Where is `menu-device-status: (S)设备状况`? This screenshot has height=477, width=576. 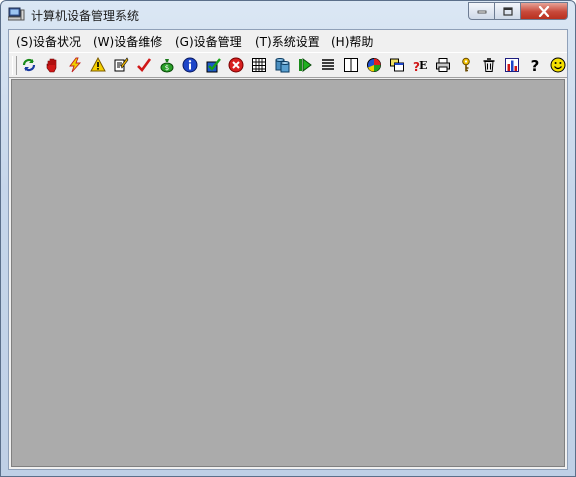 menu-device-status: (S)设备状况 is located at coordinates (48, 41).